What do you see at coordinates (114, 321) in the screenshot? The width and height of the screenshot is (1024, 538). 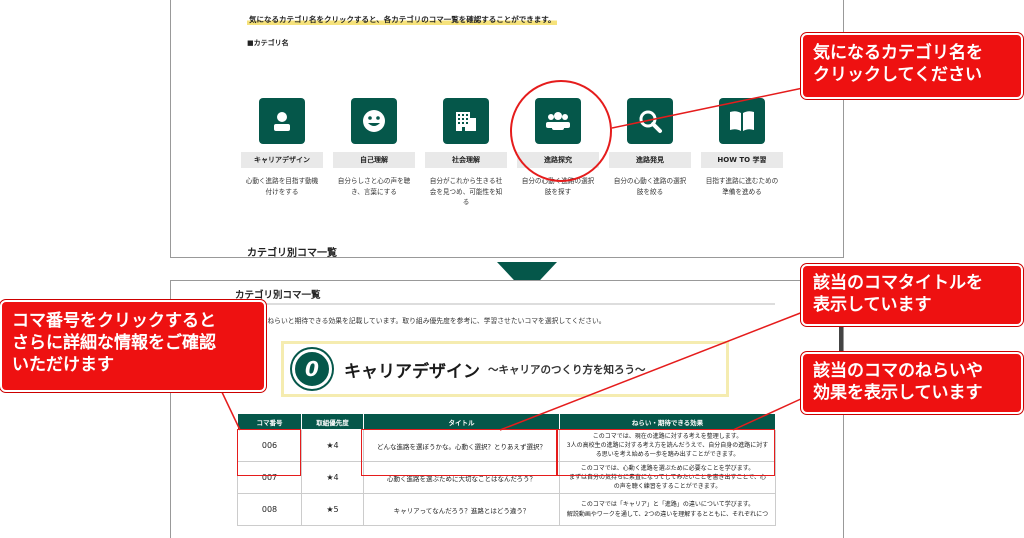 I see `callout-line: コマ番号をクリックすると` at bounding box center [114, 321].